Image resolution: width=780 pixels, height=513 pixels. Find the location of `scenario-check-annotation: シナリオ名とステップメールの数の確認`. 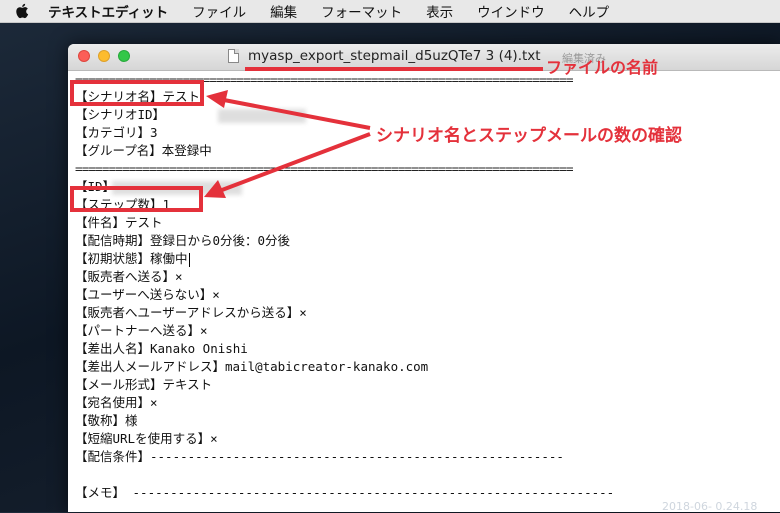

scenario-check-annotation: シナリオ名とステップメールの数の確認 is located at coordinates (529, 136).